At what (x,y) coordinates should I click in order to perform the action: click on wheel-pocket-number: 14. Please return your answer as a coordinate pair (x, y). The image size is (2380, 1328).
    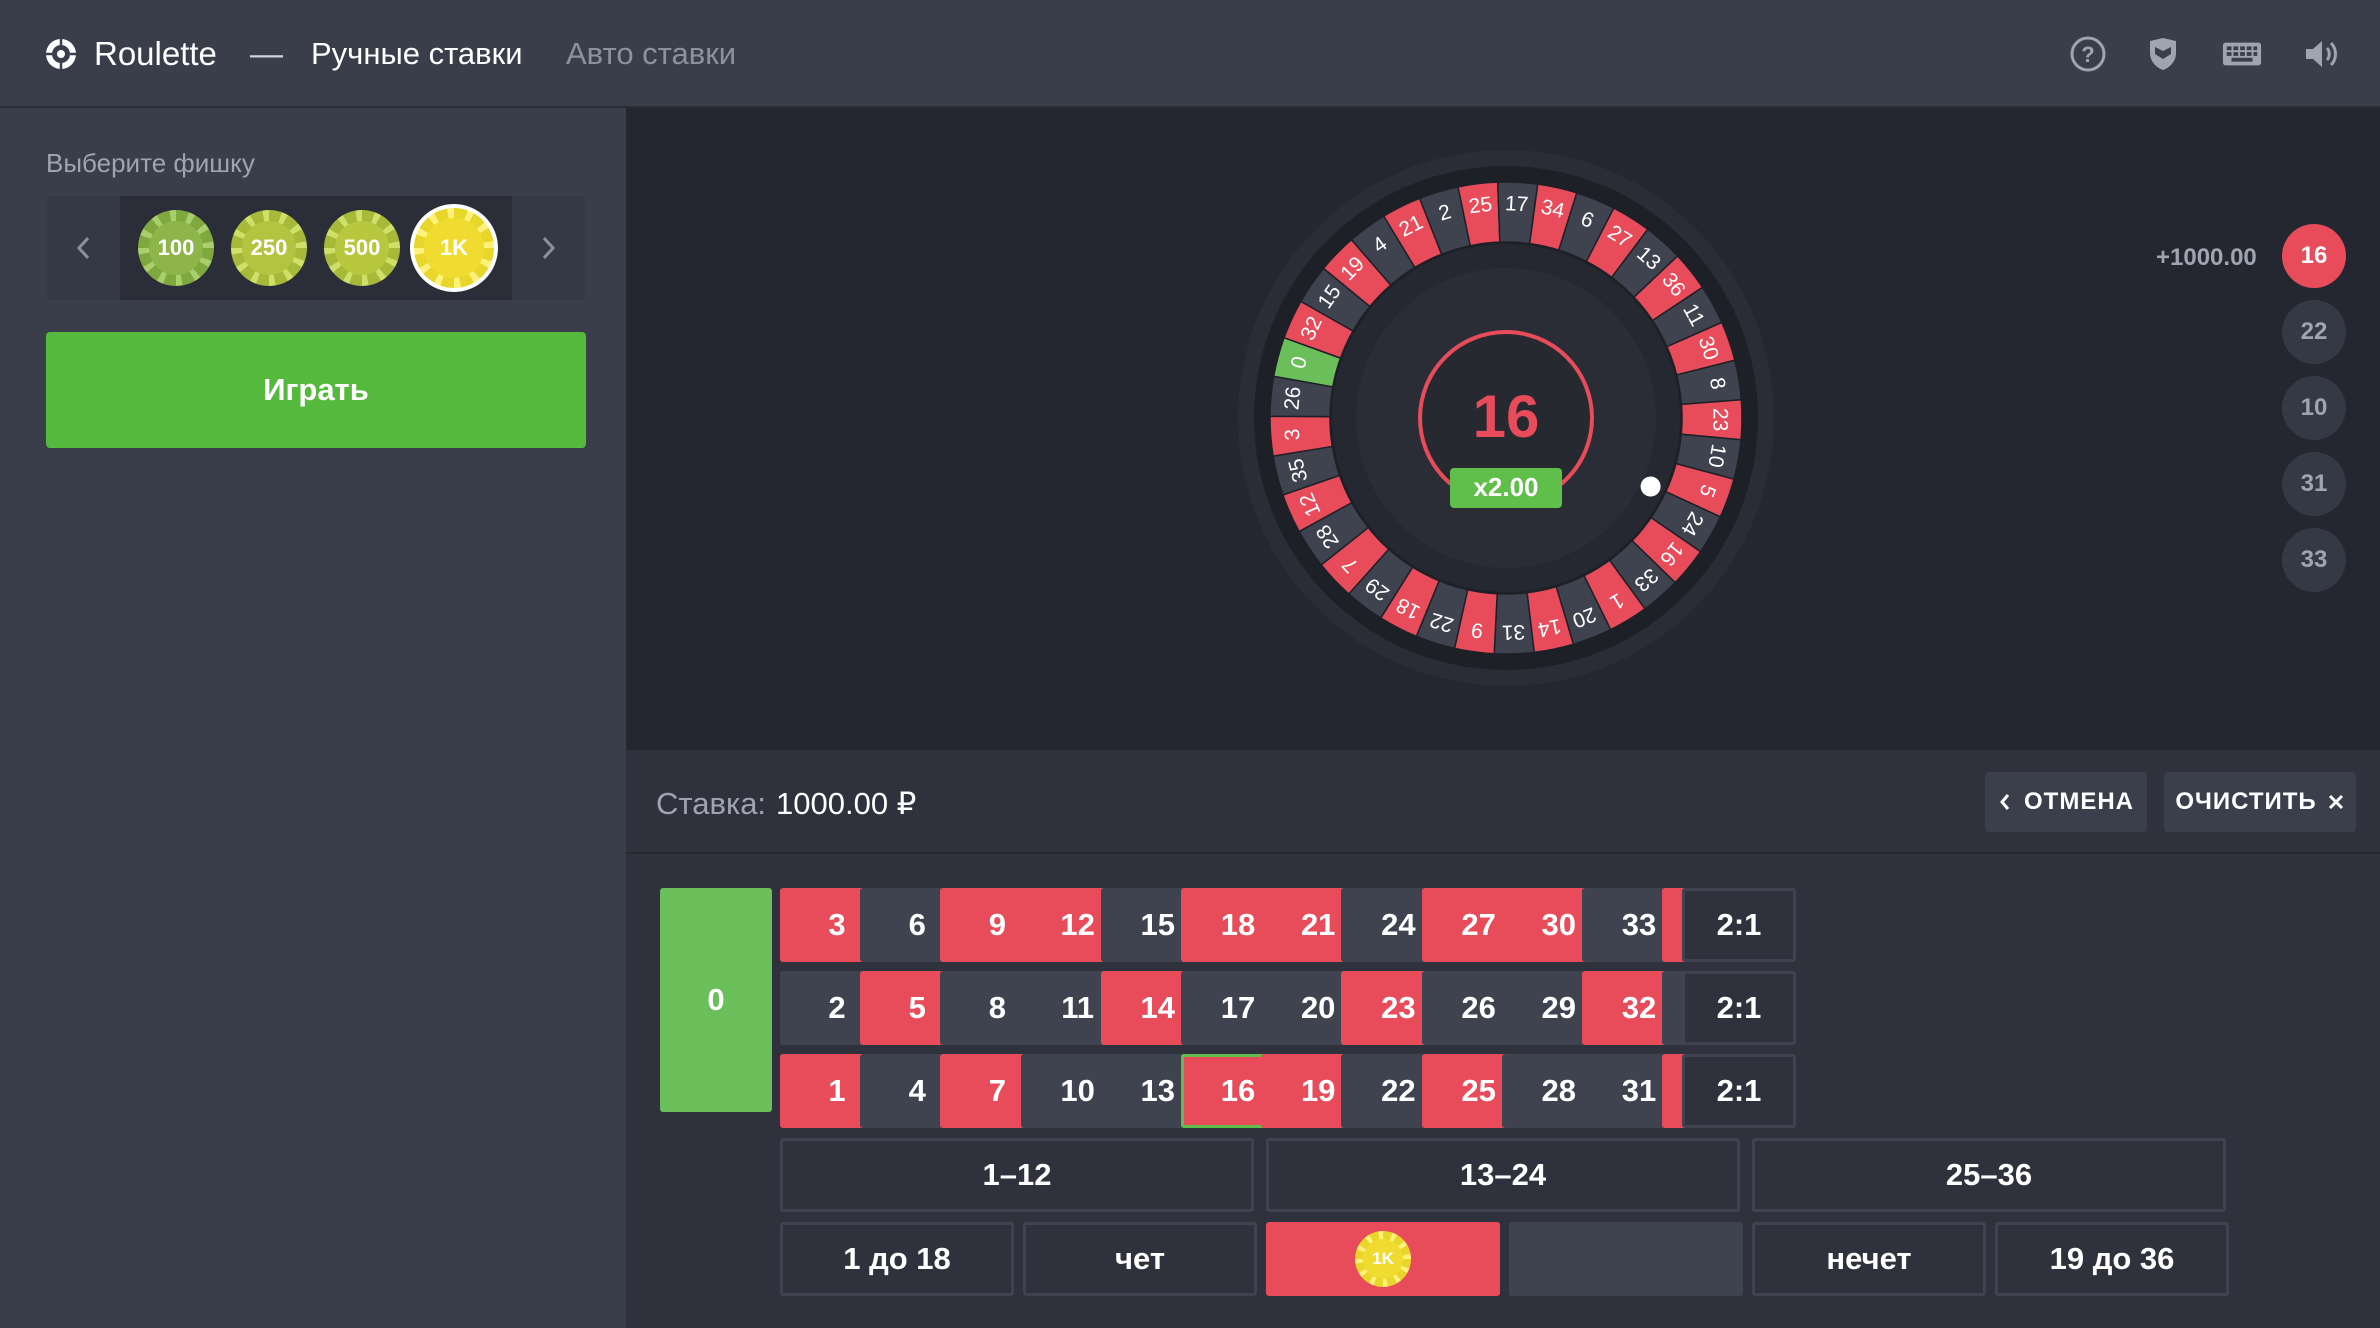
    Looking at the image, I should click on (1549, 627).